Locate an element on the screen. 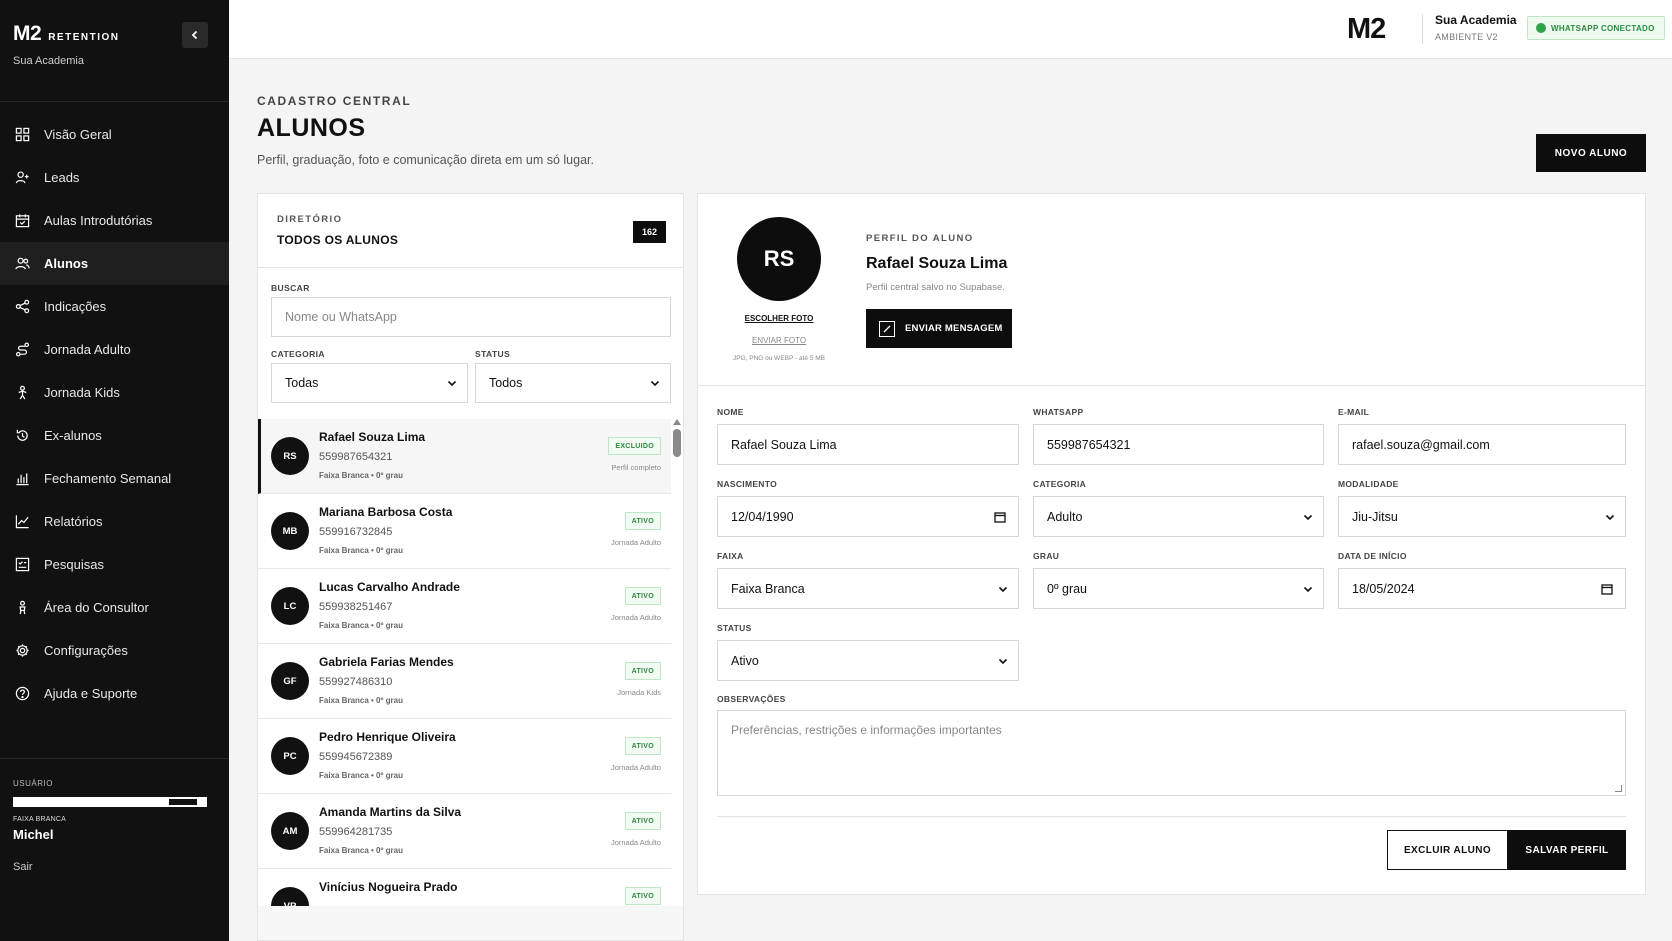 The image size is (1672, 941). scroll-thumb is located at coordinates (677, 443).